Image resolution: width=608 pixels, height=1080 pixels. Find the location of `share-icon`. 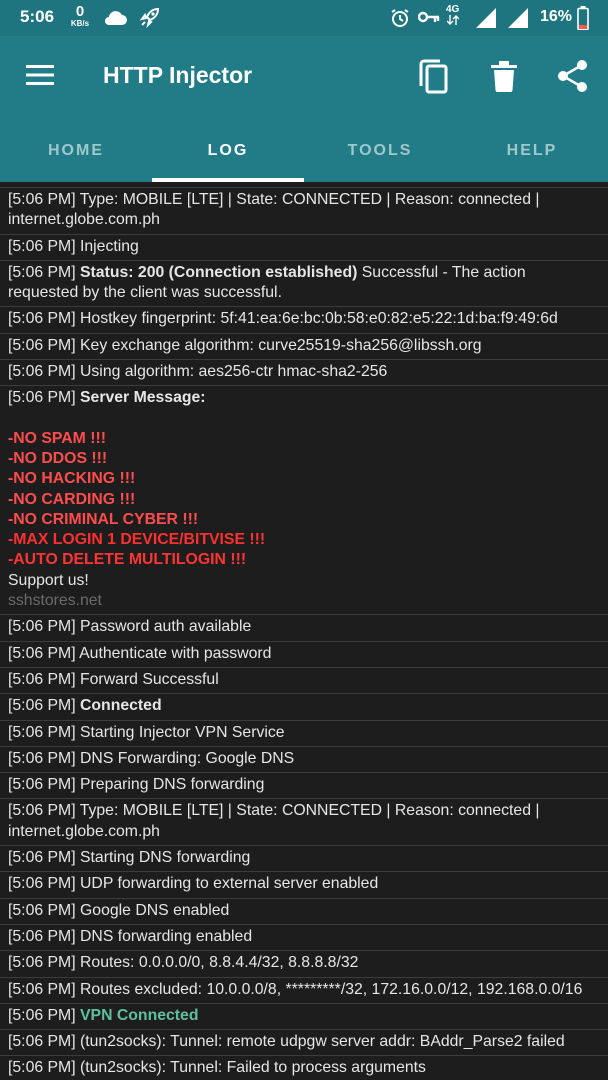

share-icon is located at coordinates (572, 76).